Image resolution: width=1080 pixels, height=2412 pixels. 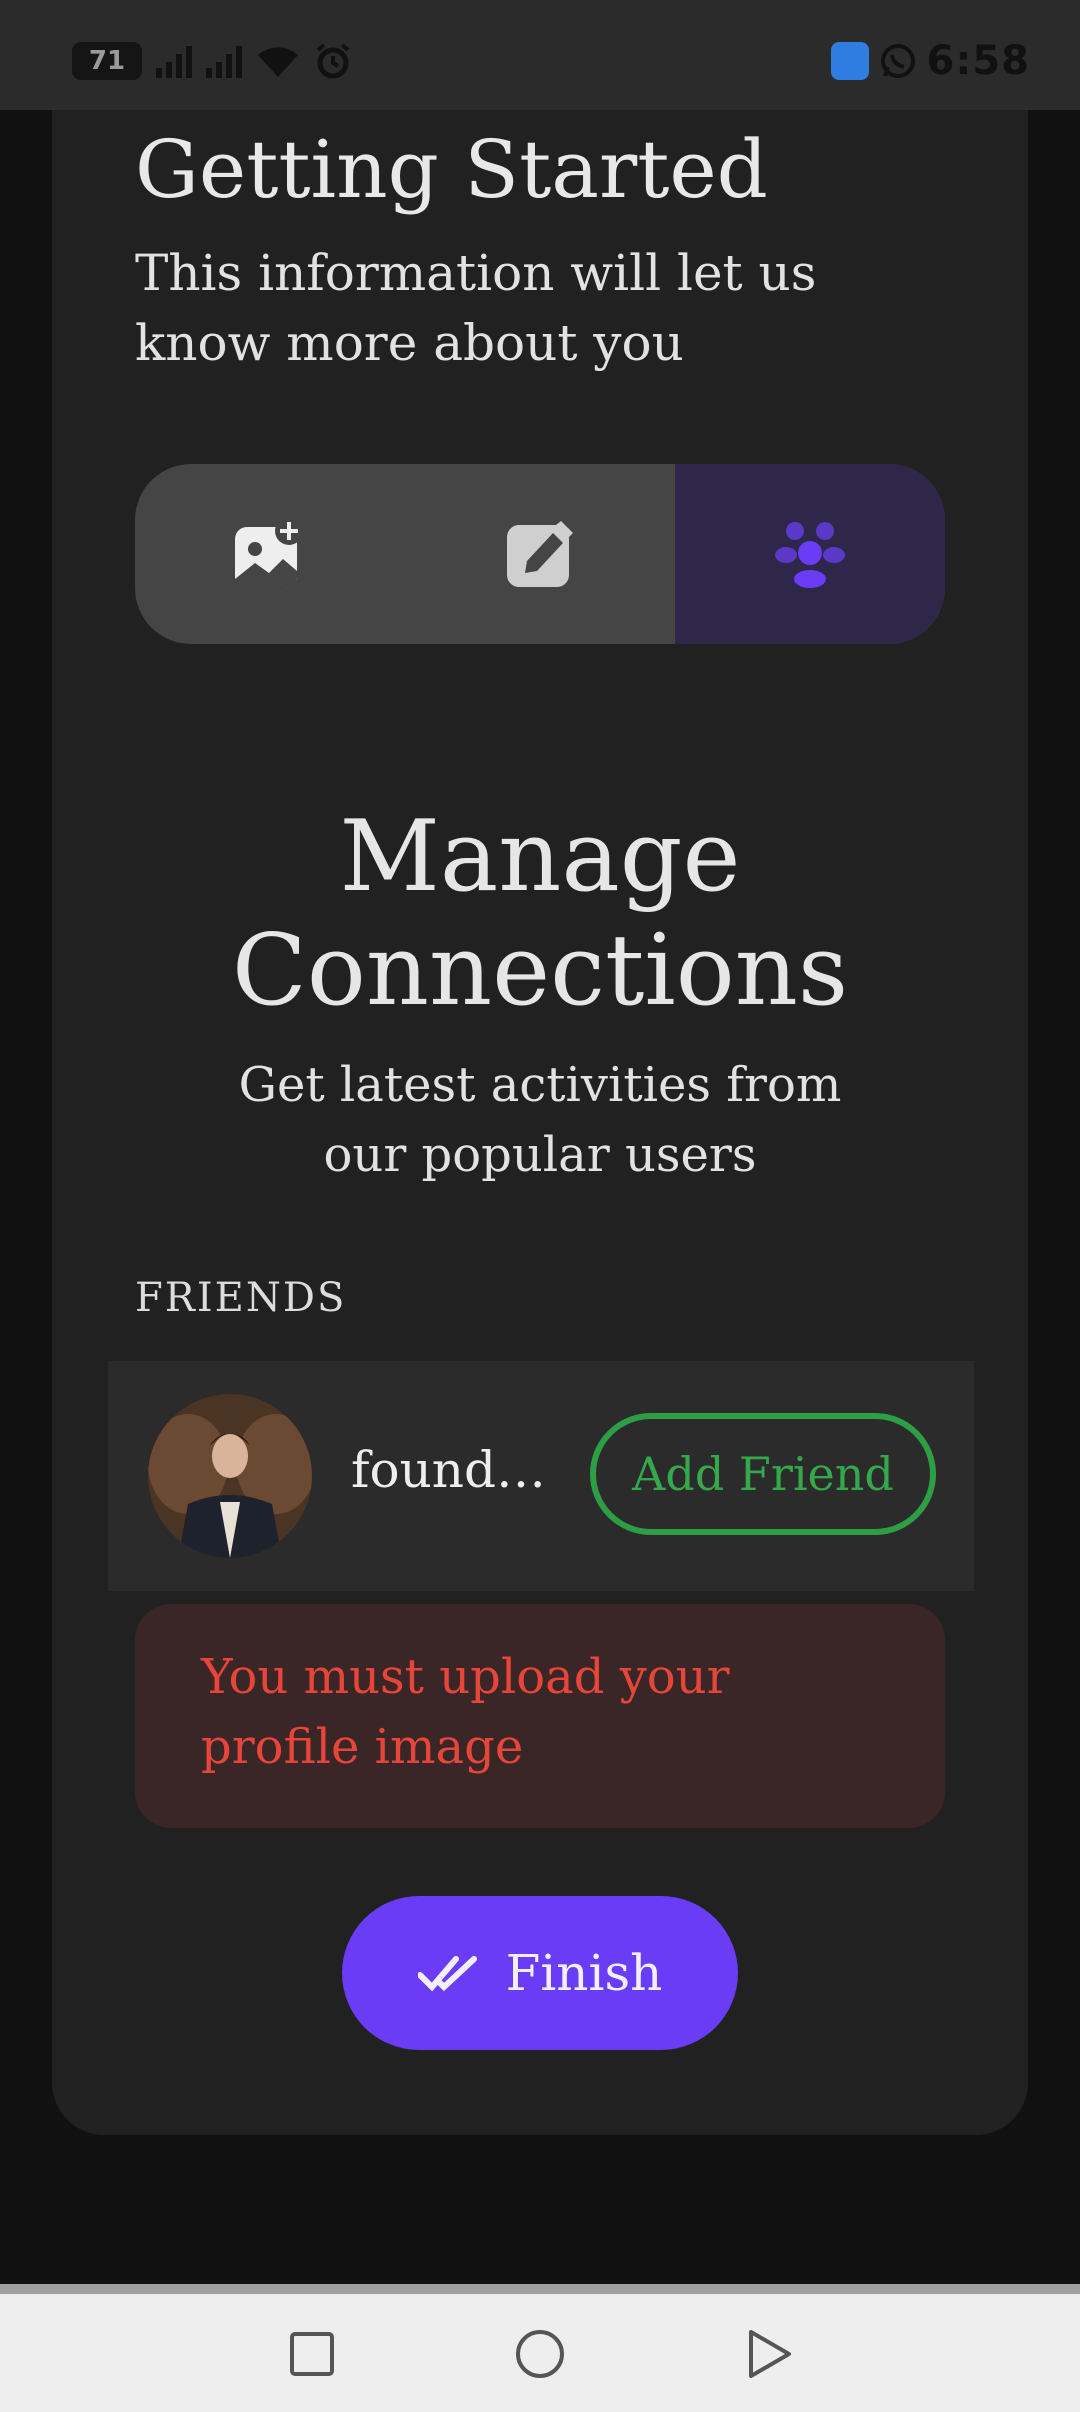 I want to click on battery-indicator: 71, so click(x=107, y=61).